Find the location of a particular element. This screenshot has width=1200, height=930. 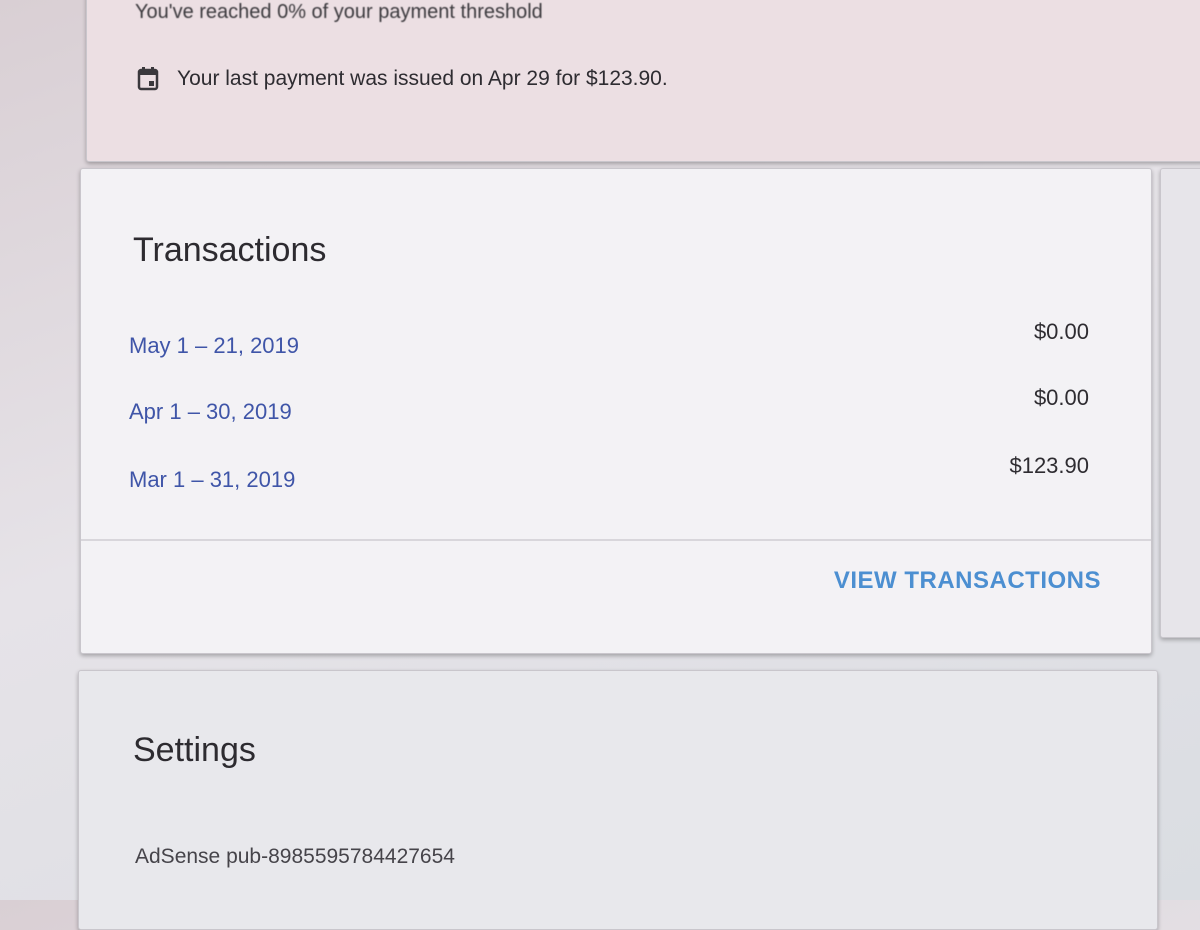

transaction-date-link: Apr 1 – 30, 2019 is located at coordinates (210, 412).